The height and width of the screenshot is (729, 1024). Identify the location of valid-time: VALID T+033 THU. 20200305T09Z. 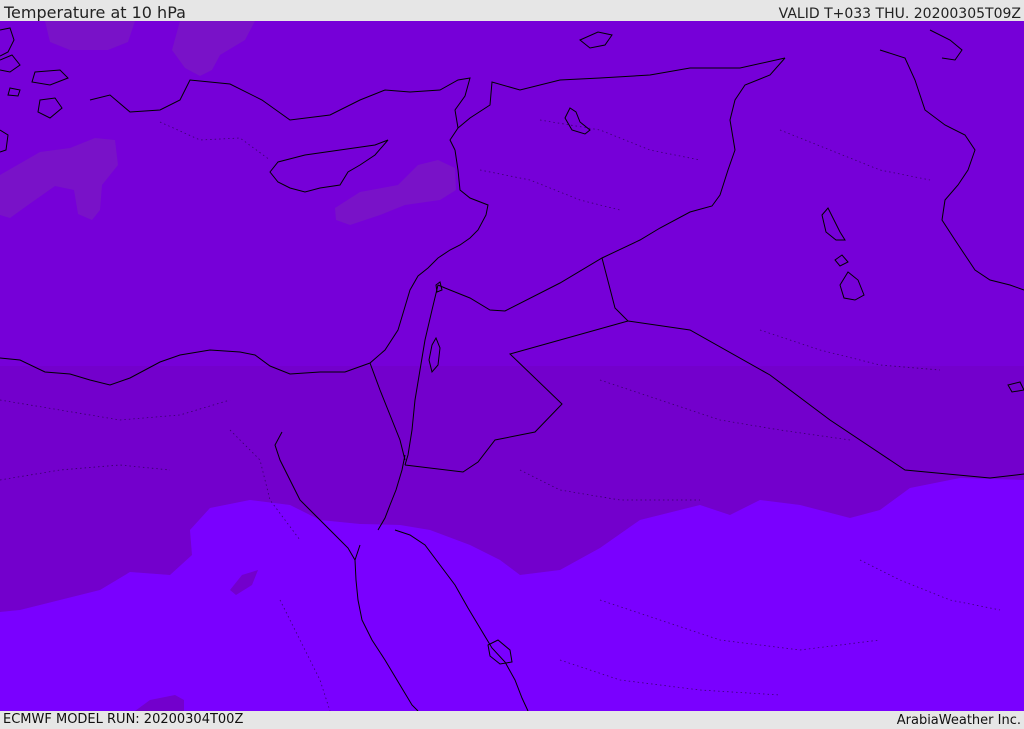
(899, 14).